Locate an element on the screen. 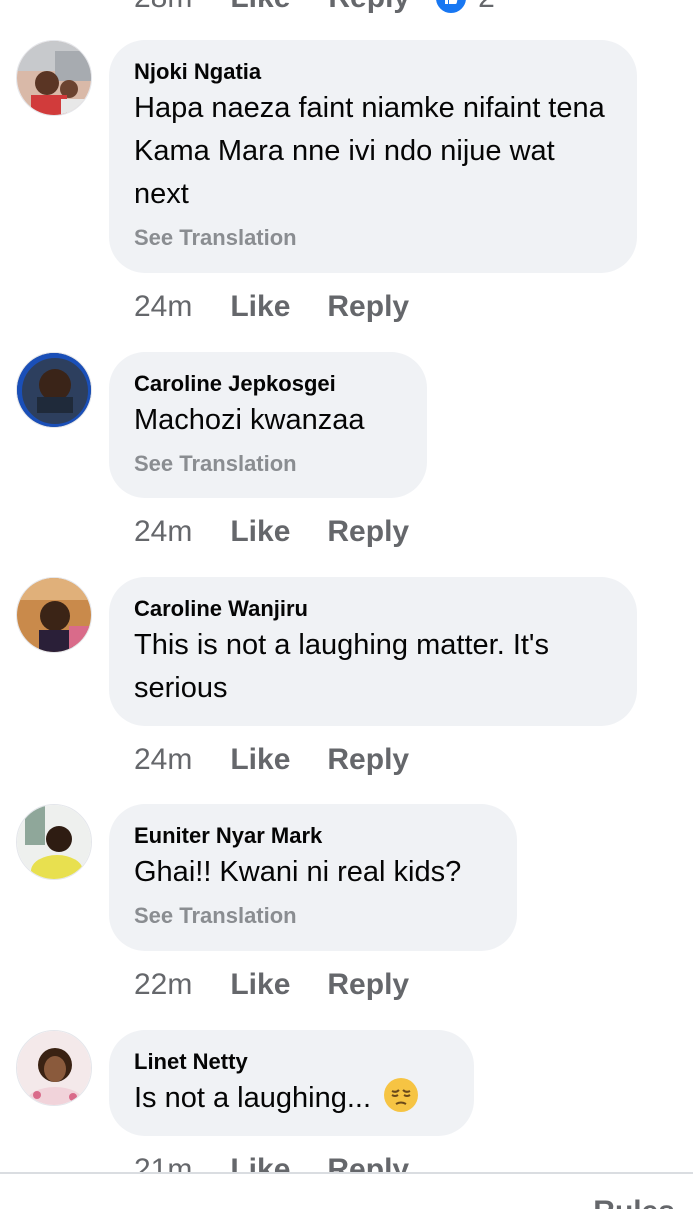 The height and width of the screenshot is (1209, 693). like-reaction-icon is located at coordinates (451, 7).